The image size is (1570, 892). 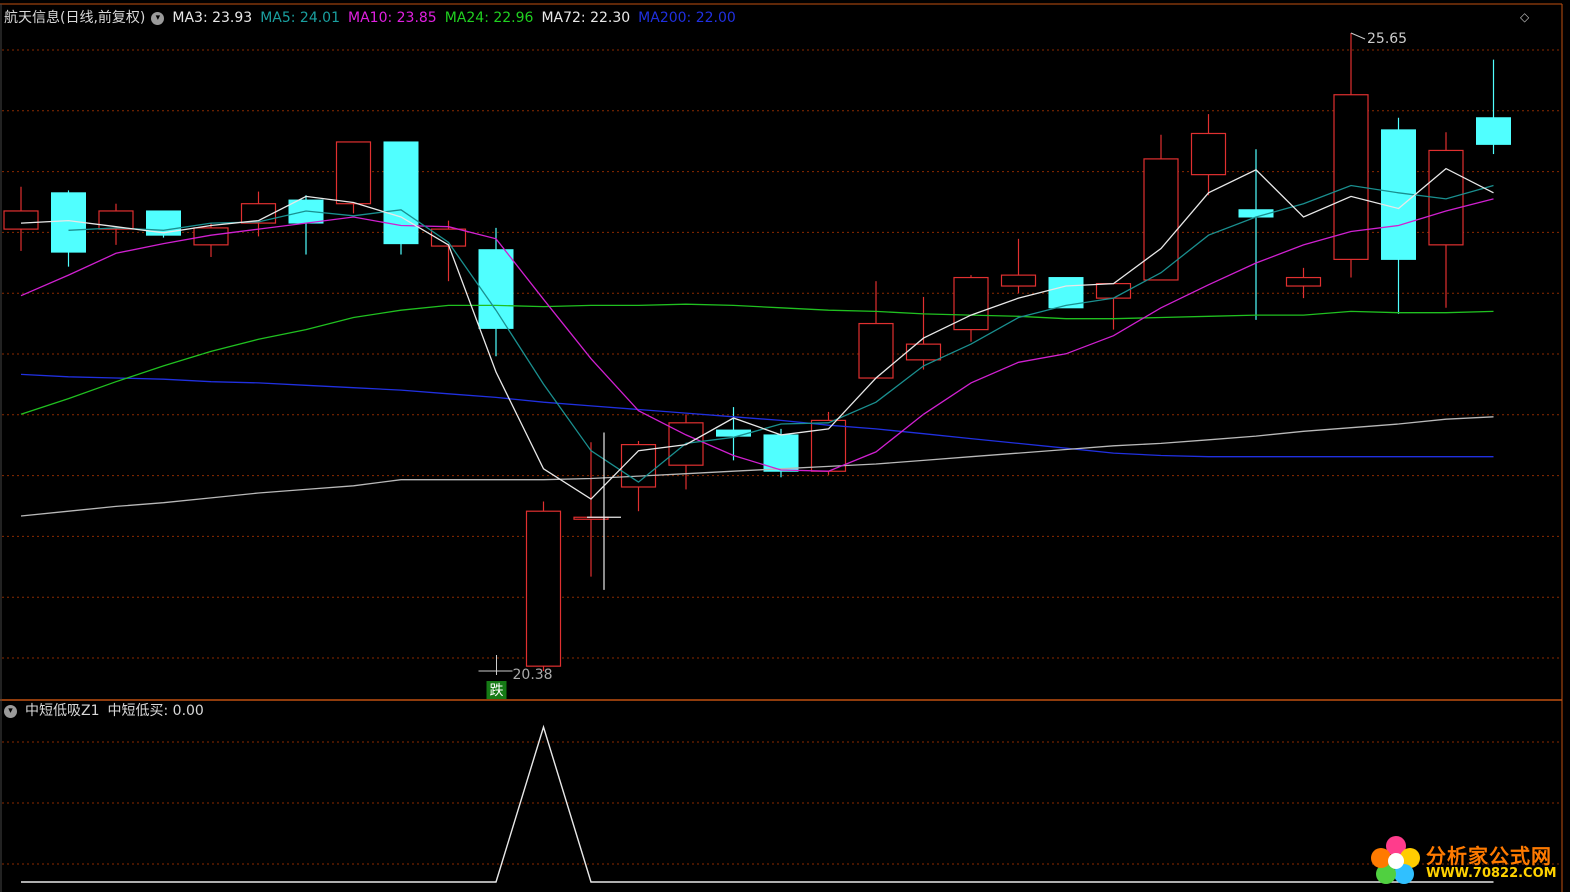 I want to click on sub-header: ▾ 中短低吸Z1 中短低买: 0.00, so click(x=108, y=711).